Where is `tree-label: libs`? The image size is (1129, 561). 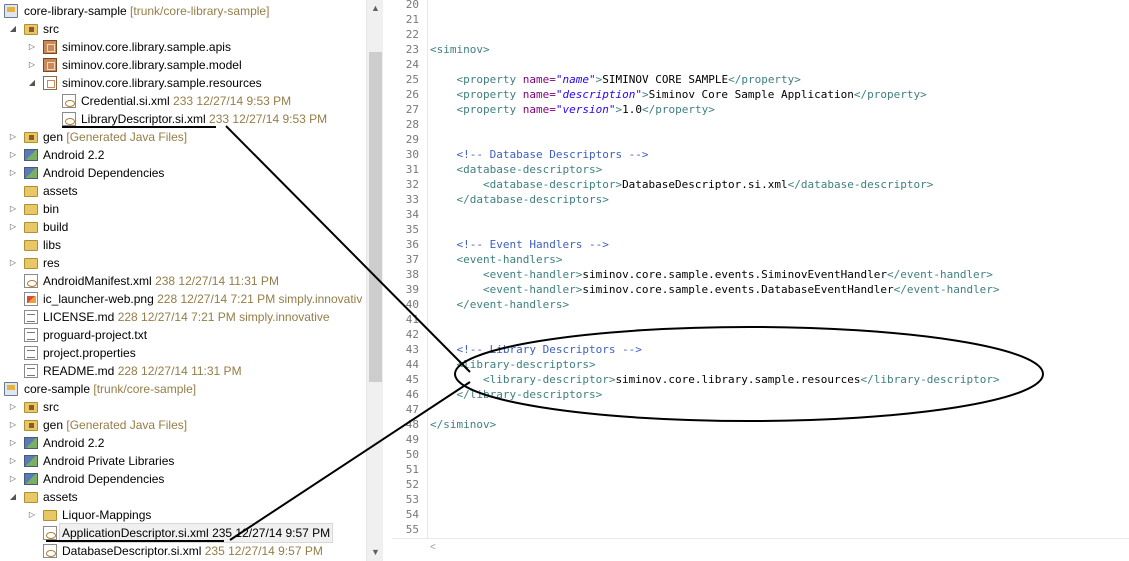
tree-label: libs is located at coordinates (52, 245).